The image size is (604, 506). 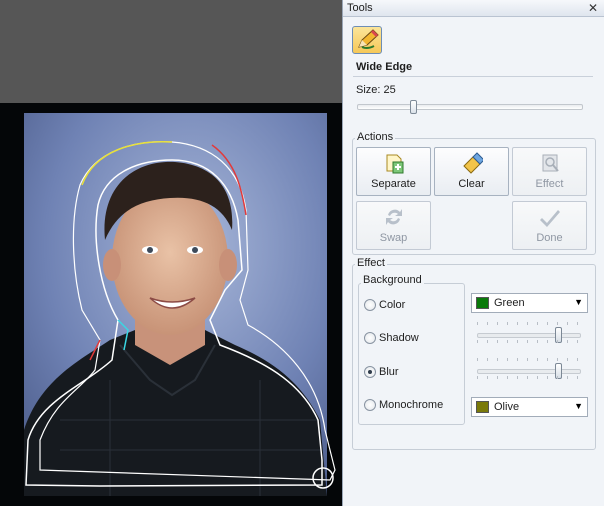 I want to click on radio-label: Shadow, so click(x=399, y=338).